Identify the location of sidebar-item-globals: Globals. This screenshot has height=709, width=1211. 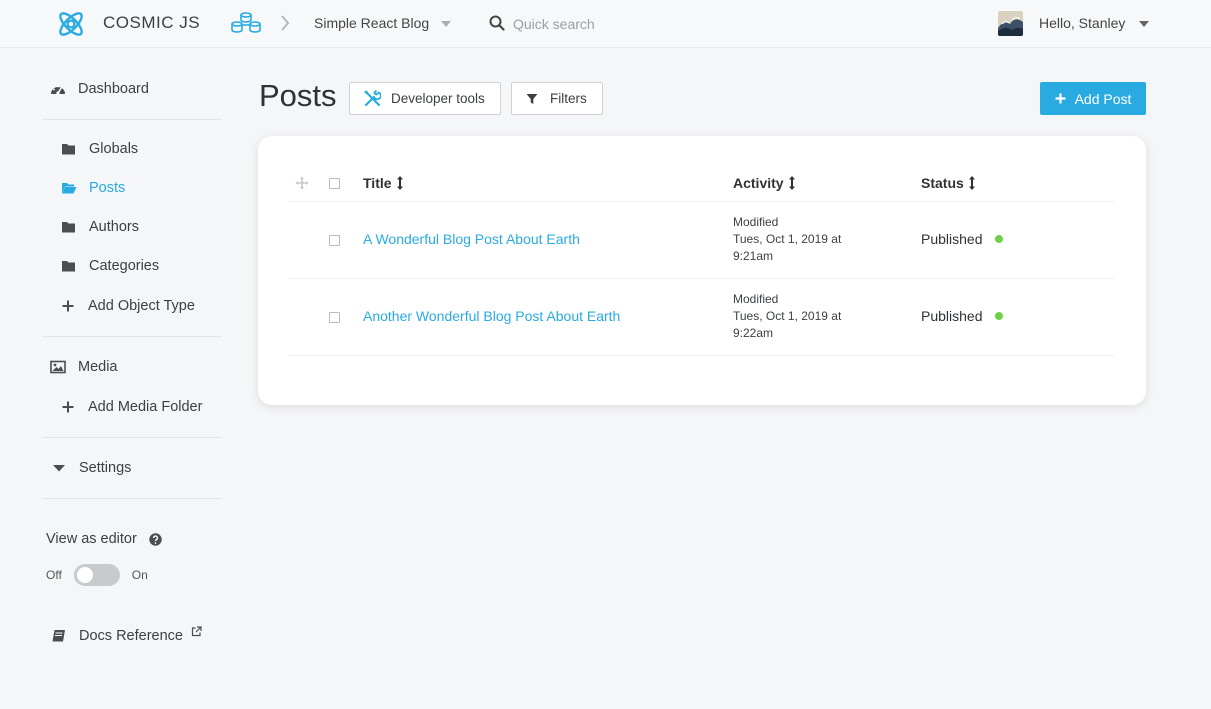
(99, 149).